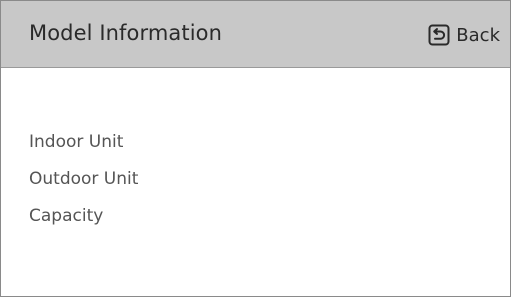 This screenshot has height=297, width=511. What do you see at coordinates (439, 35) in the screenshot?
I see `return-arrow-icon` at bounding box center [439, 35].